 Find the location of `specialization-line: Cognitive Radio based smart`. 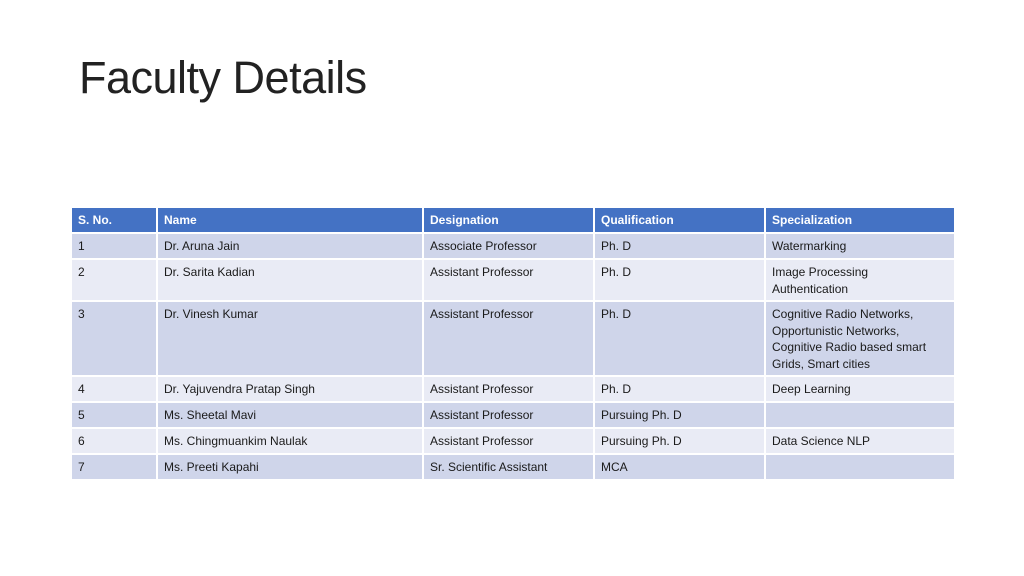

specialization-line: Cognitive Radio based smart is located at coordinates (849, 347).